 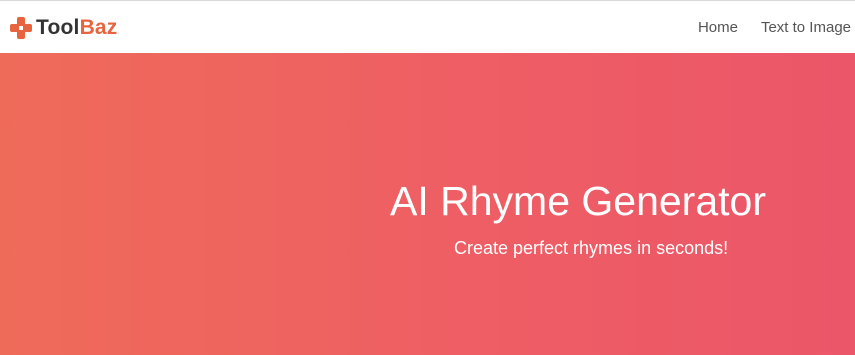 What do you see at coordinates (20, 27) in the screenshot?
I see `toolbaz-logo-icon` at bounding box center [20, 27].